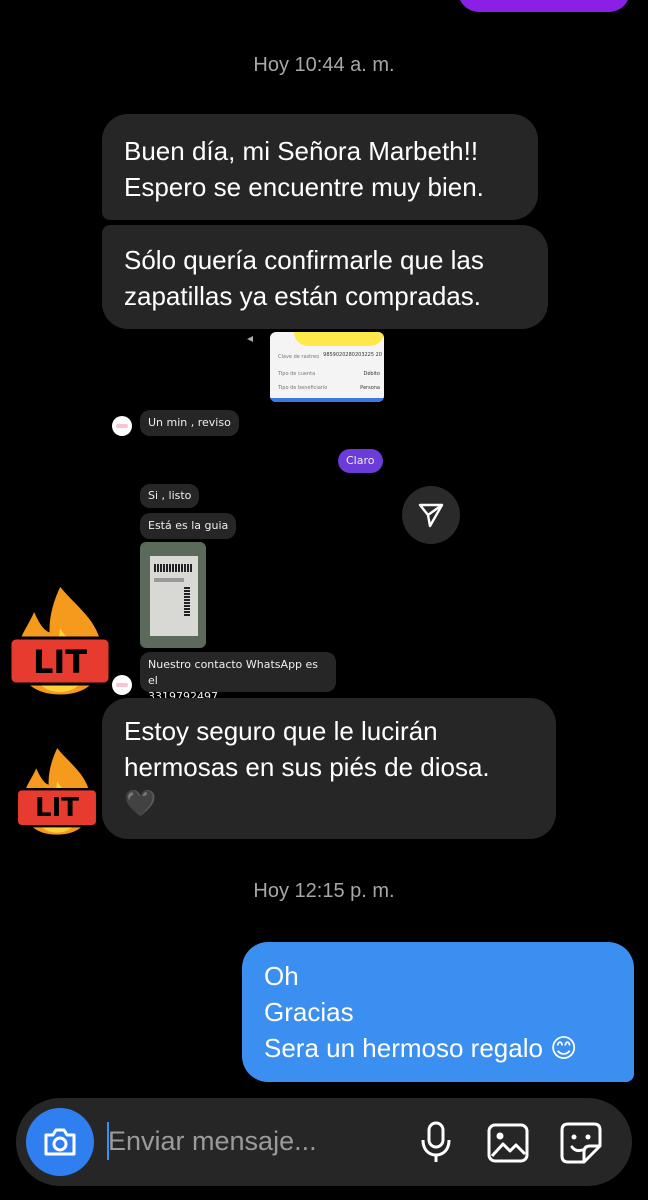  I want to click on camera-button, so click(60, 1142).